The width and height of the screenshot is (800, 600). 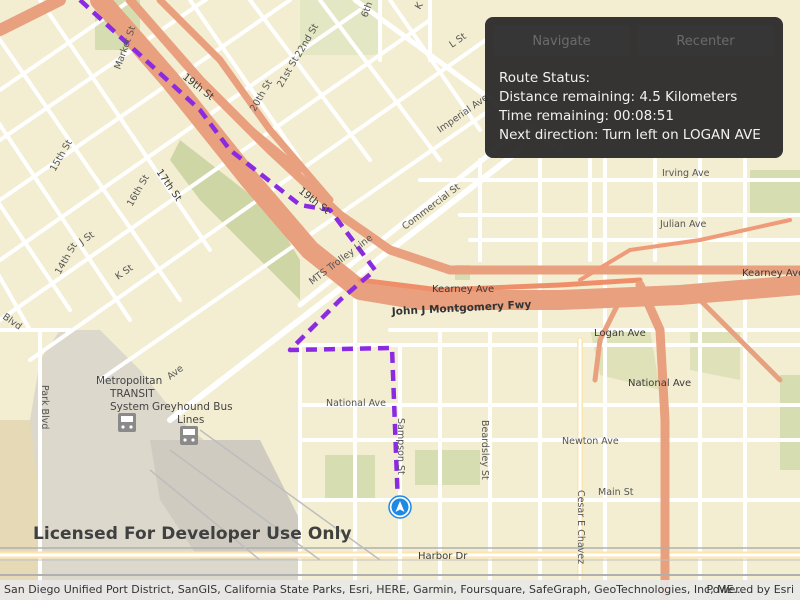 What do you see at coordinates (683, 224) in the screenshot?
I see `julian-ave-label: Julian Ave` at bounding box center [683, 224].